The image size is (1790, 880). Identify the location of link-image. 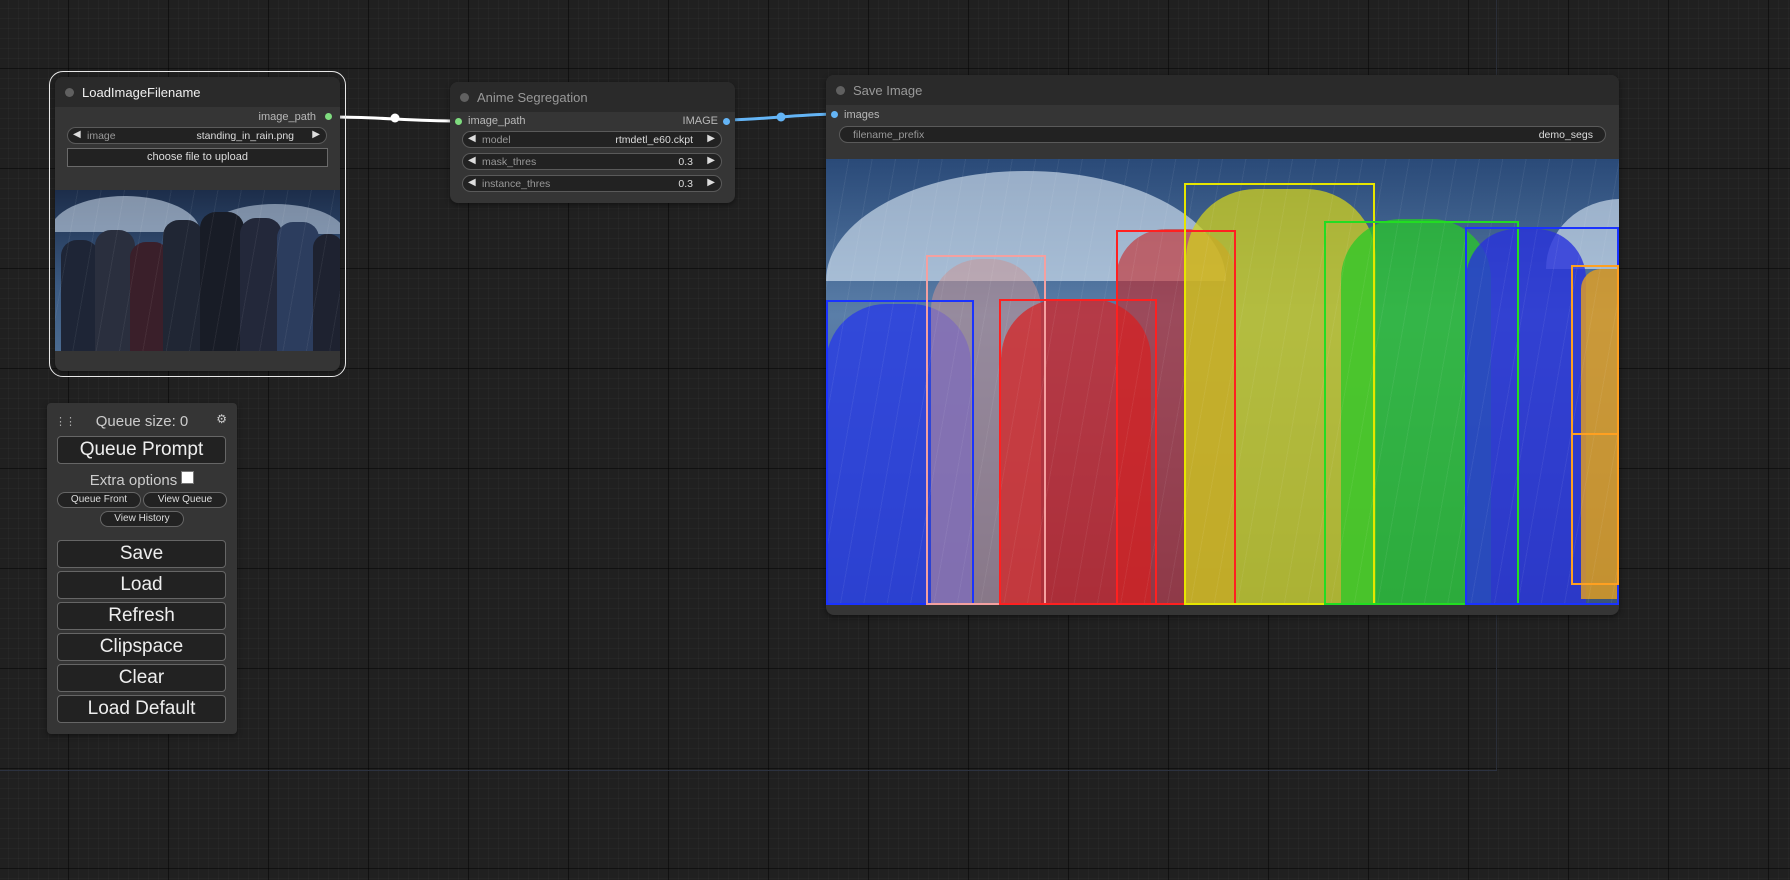
(781, 117).